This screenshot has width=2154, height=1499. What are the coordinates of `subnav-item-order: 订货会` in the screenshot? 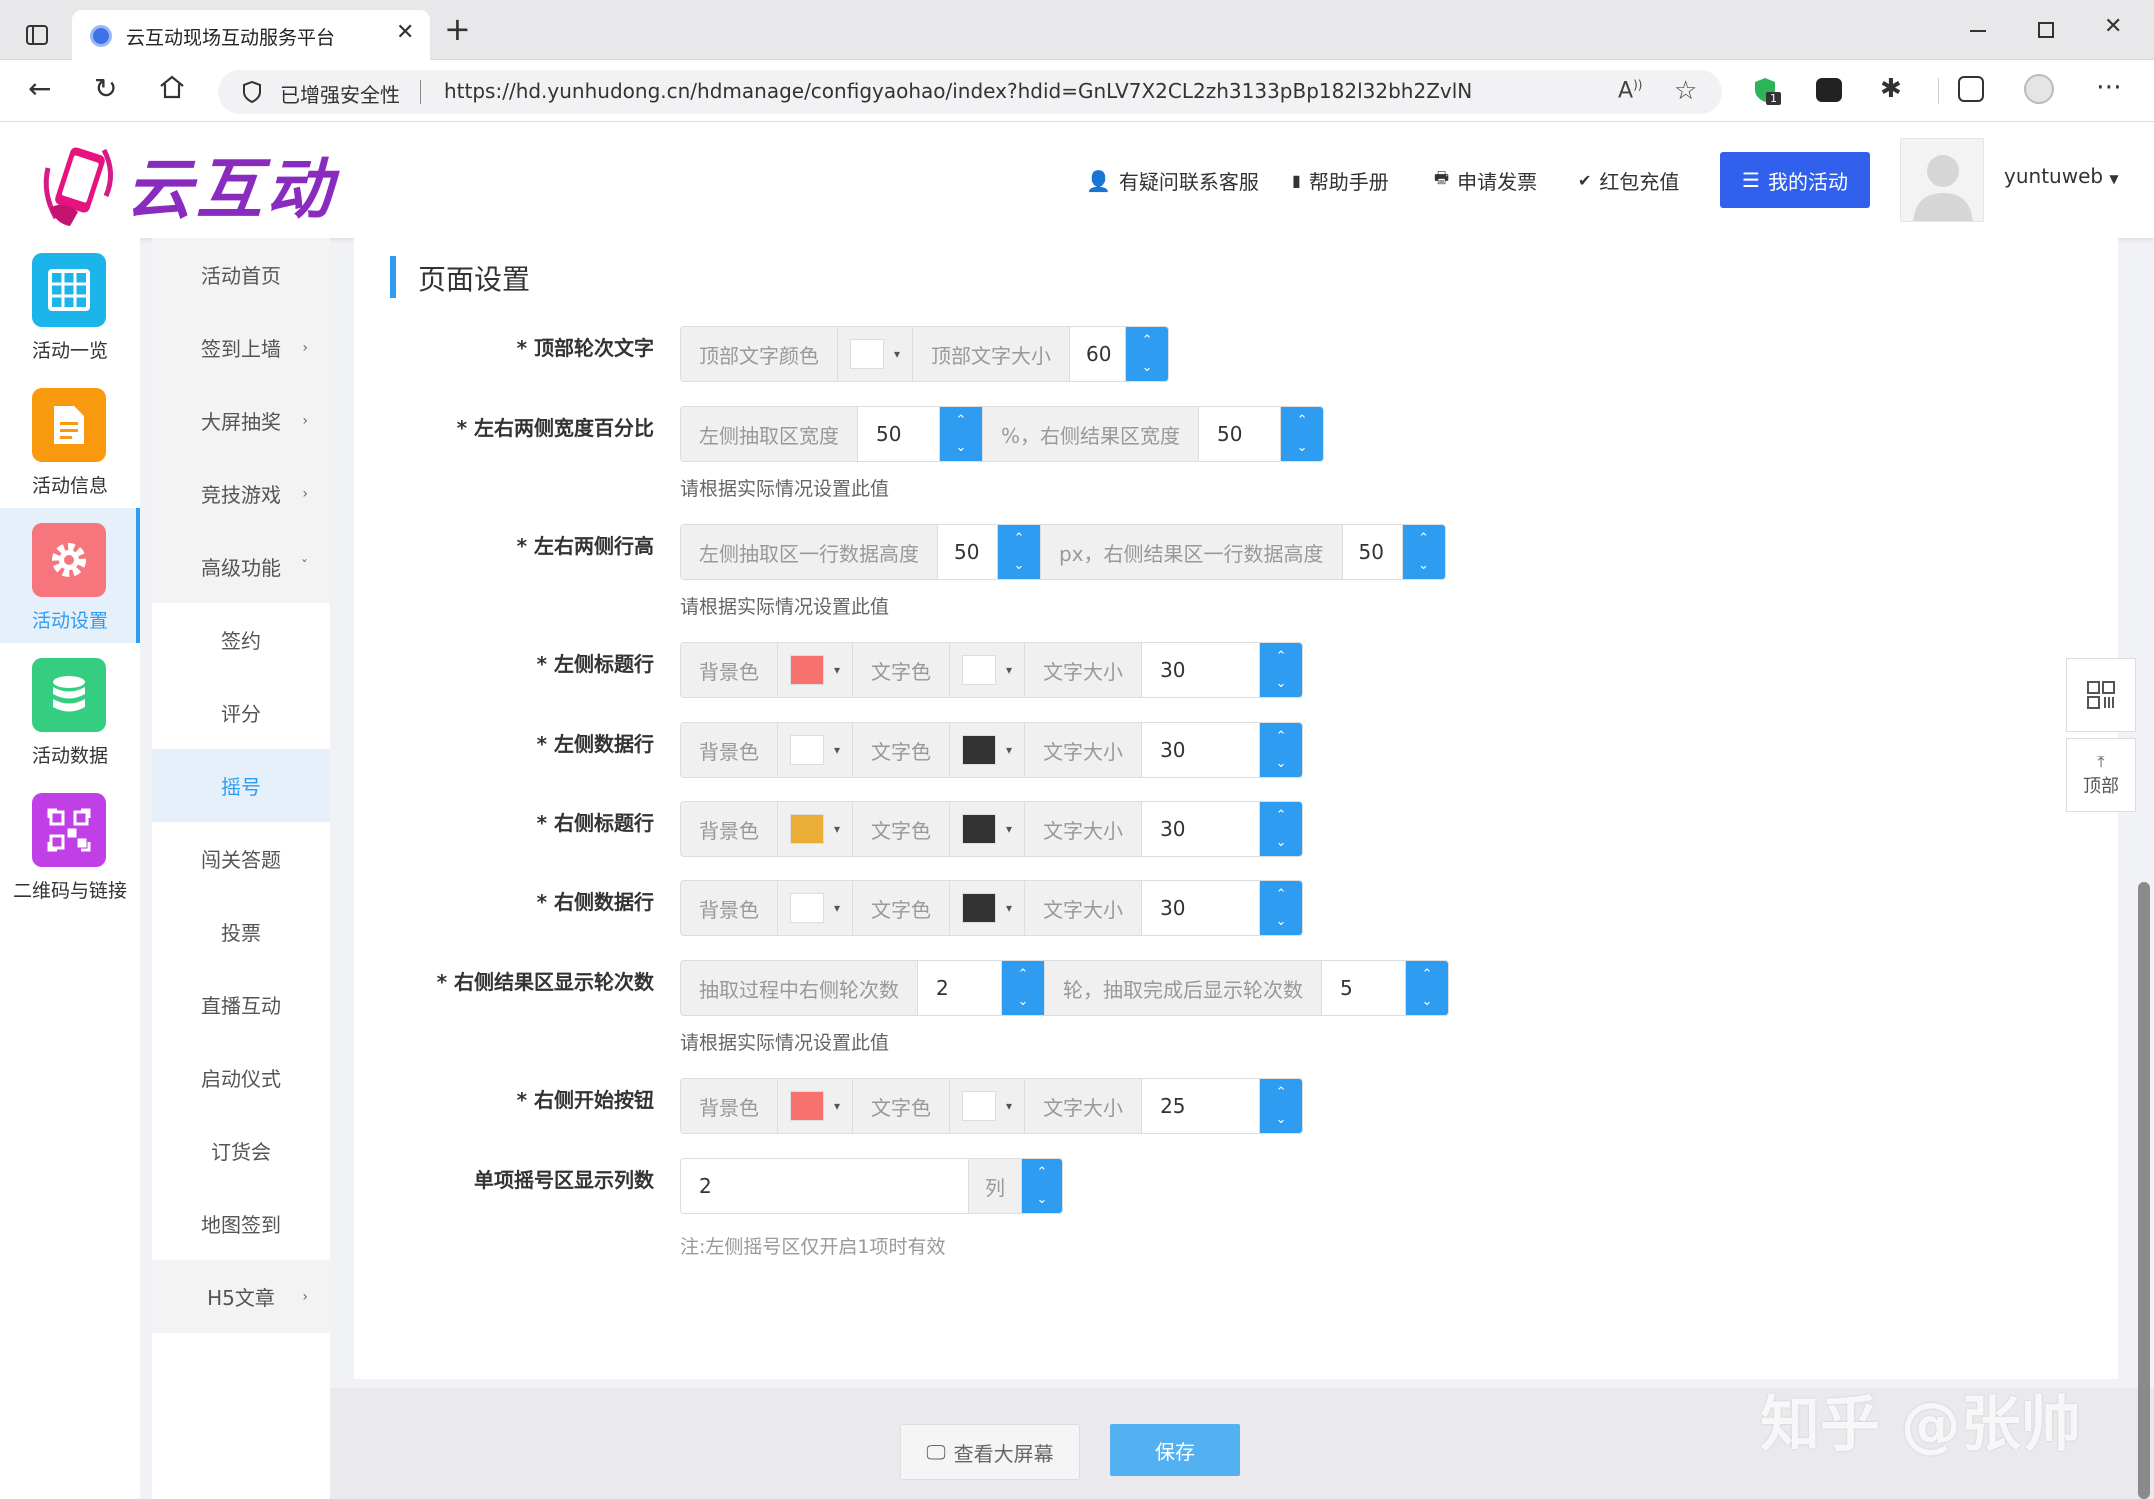 It's located at (241, 1150).